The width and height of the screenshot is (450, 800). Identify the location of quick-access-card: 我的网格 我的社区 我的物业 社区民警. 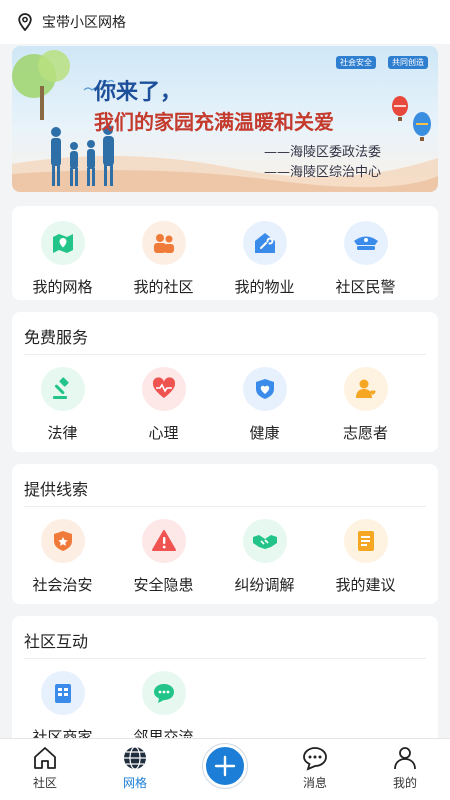
(225, 253).